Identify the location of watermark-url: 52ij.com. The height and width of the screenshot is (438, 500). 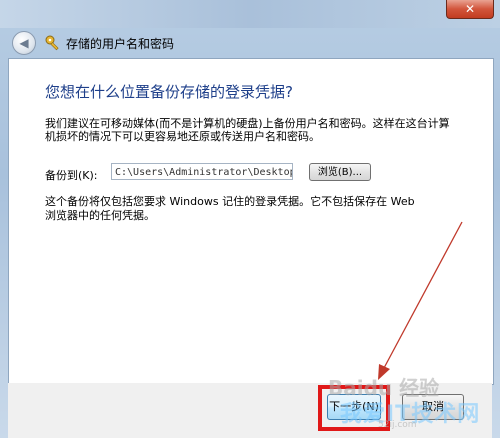
(397, 425).